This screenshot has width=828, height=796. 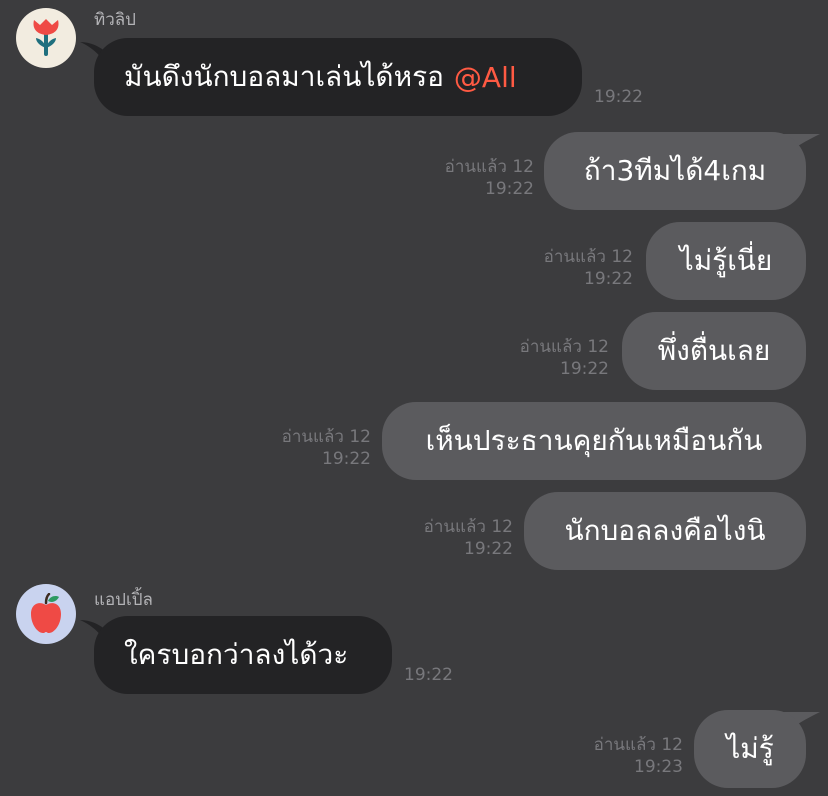 What do you see at coordinates (638, 756) in the screenshot?
I see `message-meta: อ่านแล้ว 12 19:23` at bounding box center [638, 756].